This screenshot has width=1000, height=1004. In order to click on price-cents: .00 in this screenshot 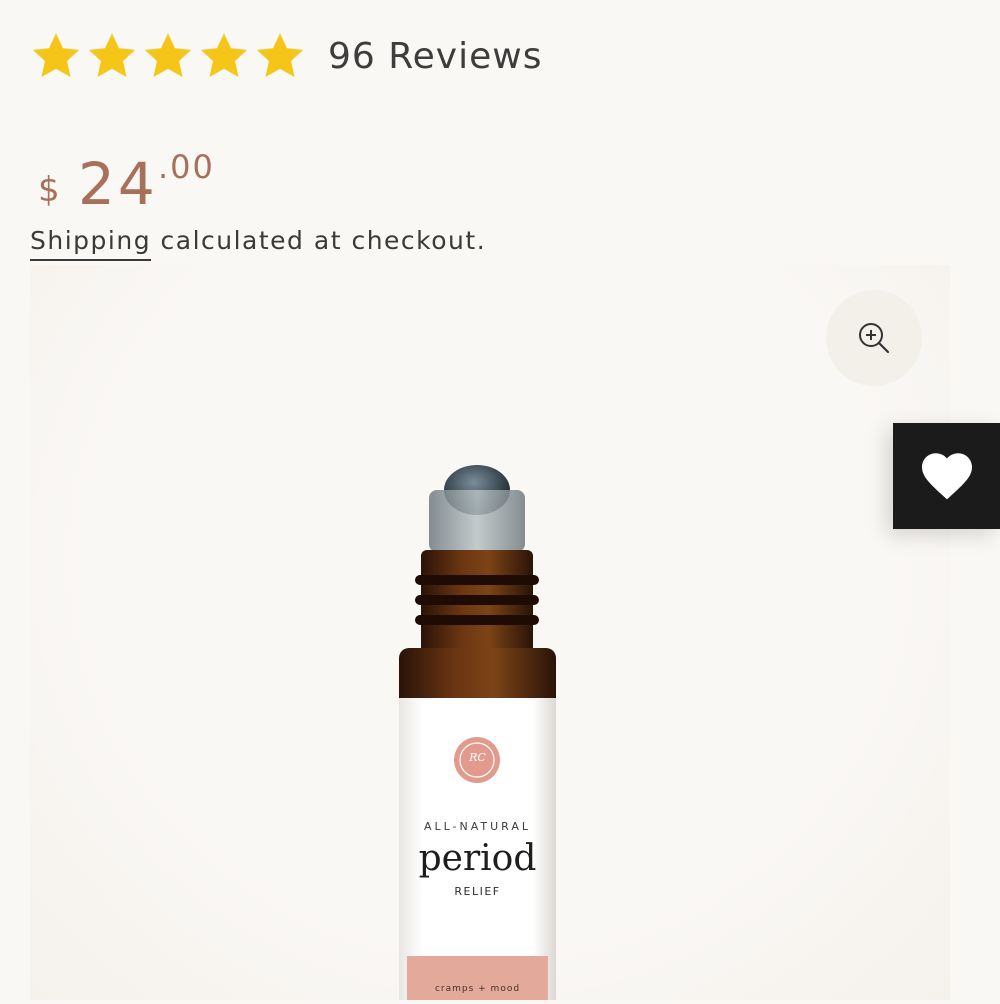, I will do `click(186, 167)`.